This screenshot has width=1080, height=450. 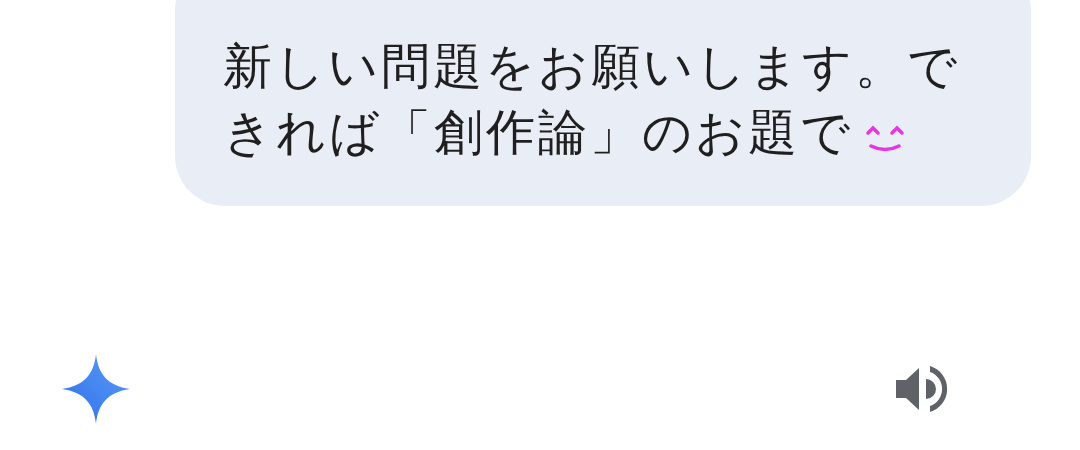 I want to click on sparkle-icon, so click(x=96, y=389).